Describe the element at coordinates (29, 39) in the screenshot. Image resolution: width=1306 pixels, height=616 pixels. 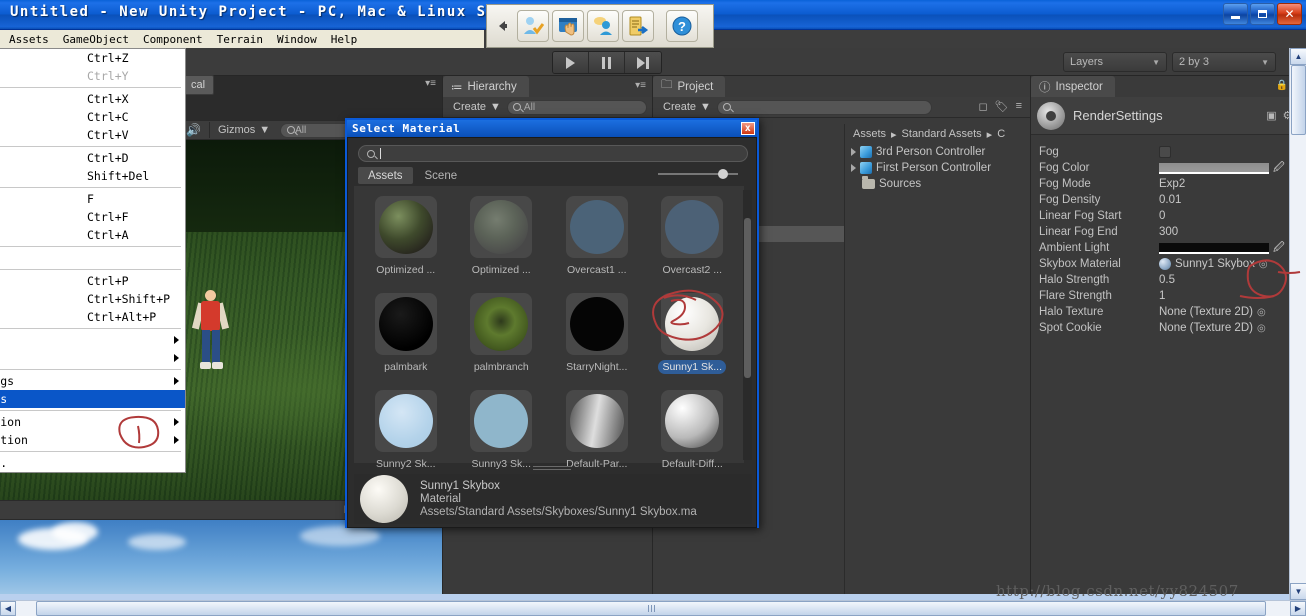
I see `menu-assets: Assets` at that location.